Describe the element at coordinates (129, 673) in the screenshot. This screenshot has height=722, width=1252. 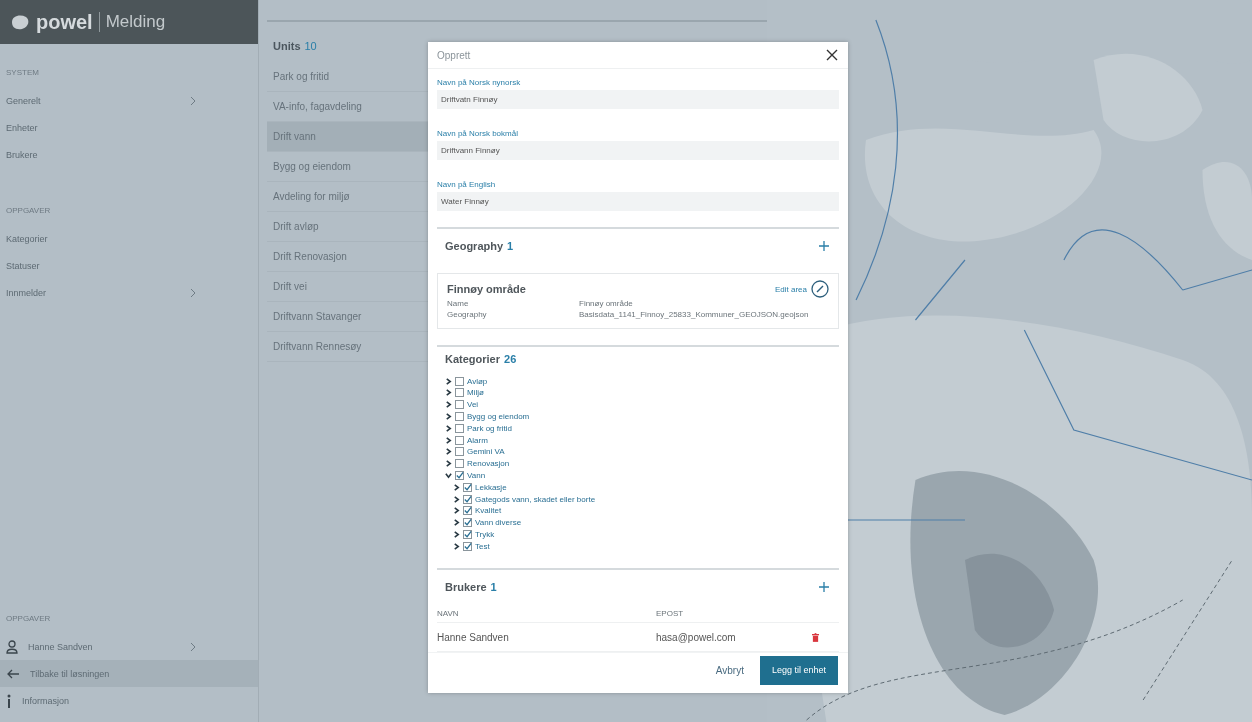
I see `menu-item: Tilbake til løsningen` at that location.